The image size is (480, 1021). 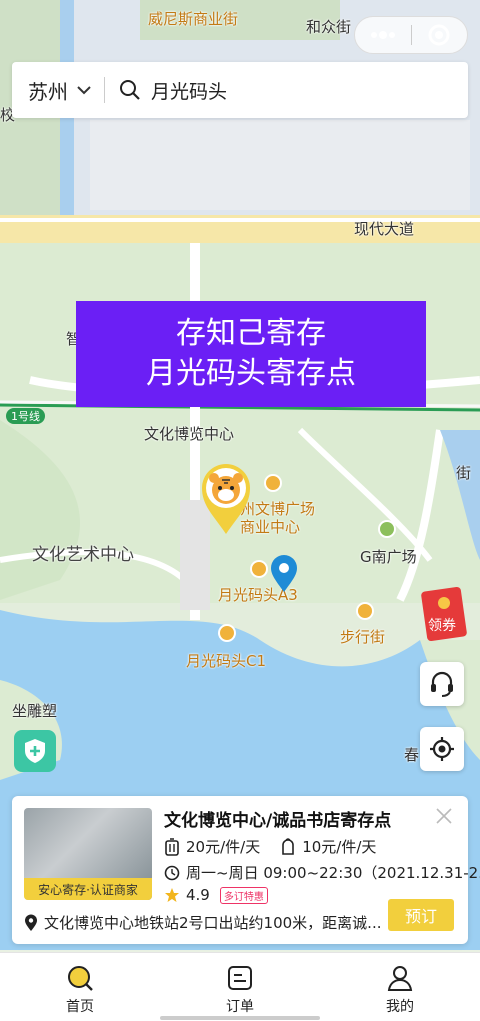 What do you see at coordinates (189, 91) in the screenshot?
I see `search-query: 月光码头` at bounding box center [189, 91].